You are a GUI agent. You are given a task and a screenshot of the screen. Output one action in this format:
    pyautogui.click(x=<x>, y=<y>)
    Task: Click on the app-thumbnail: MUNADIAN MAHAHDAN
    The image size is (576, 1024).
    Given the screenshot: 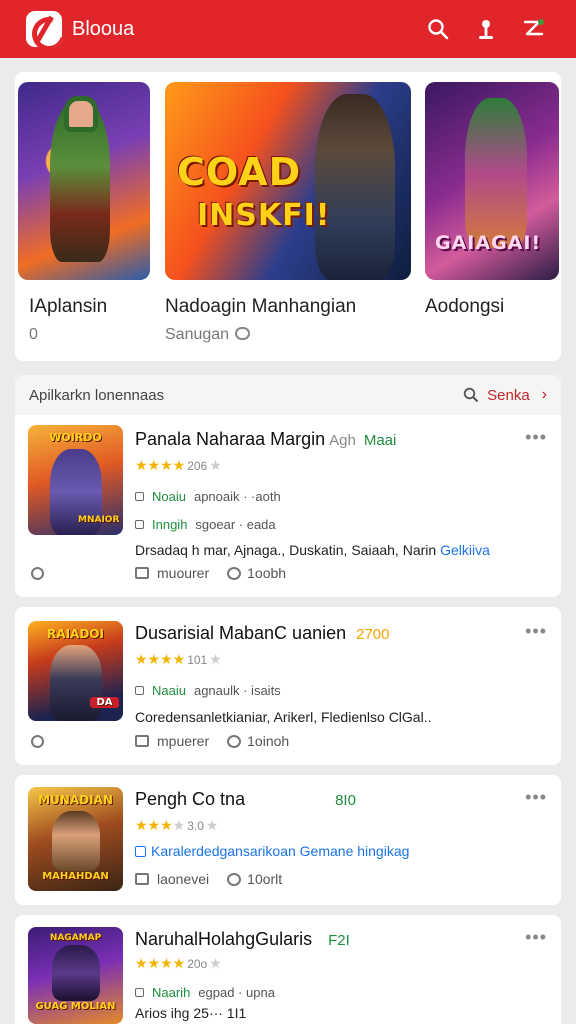 What is the action you would take?
    pyautogui.click(x=75, y=839)
    